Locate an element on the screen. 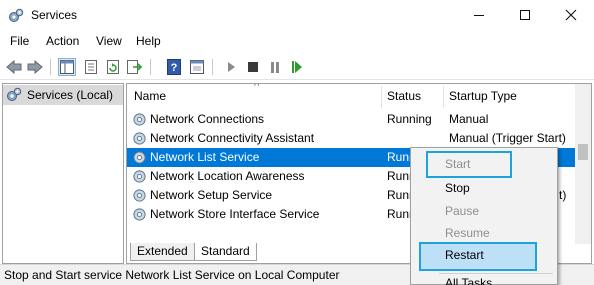  menu-file: File is located at coordinates (19, 41).